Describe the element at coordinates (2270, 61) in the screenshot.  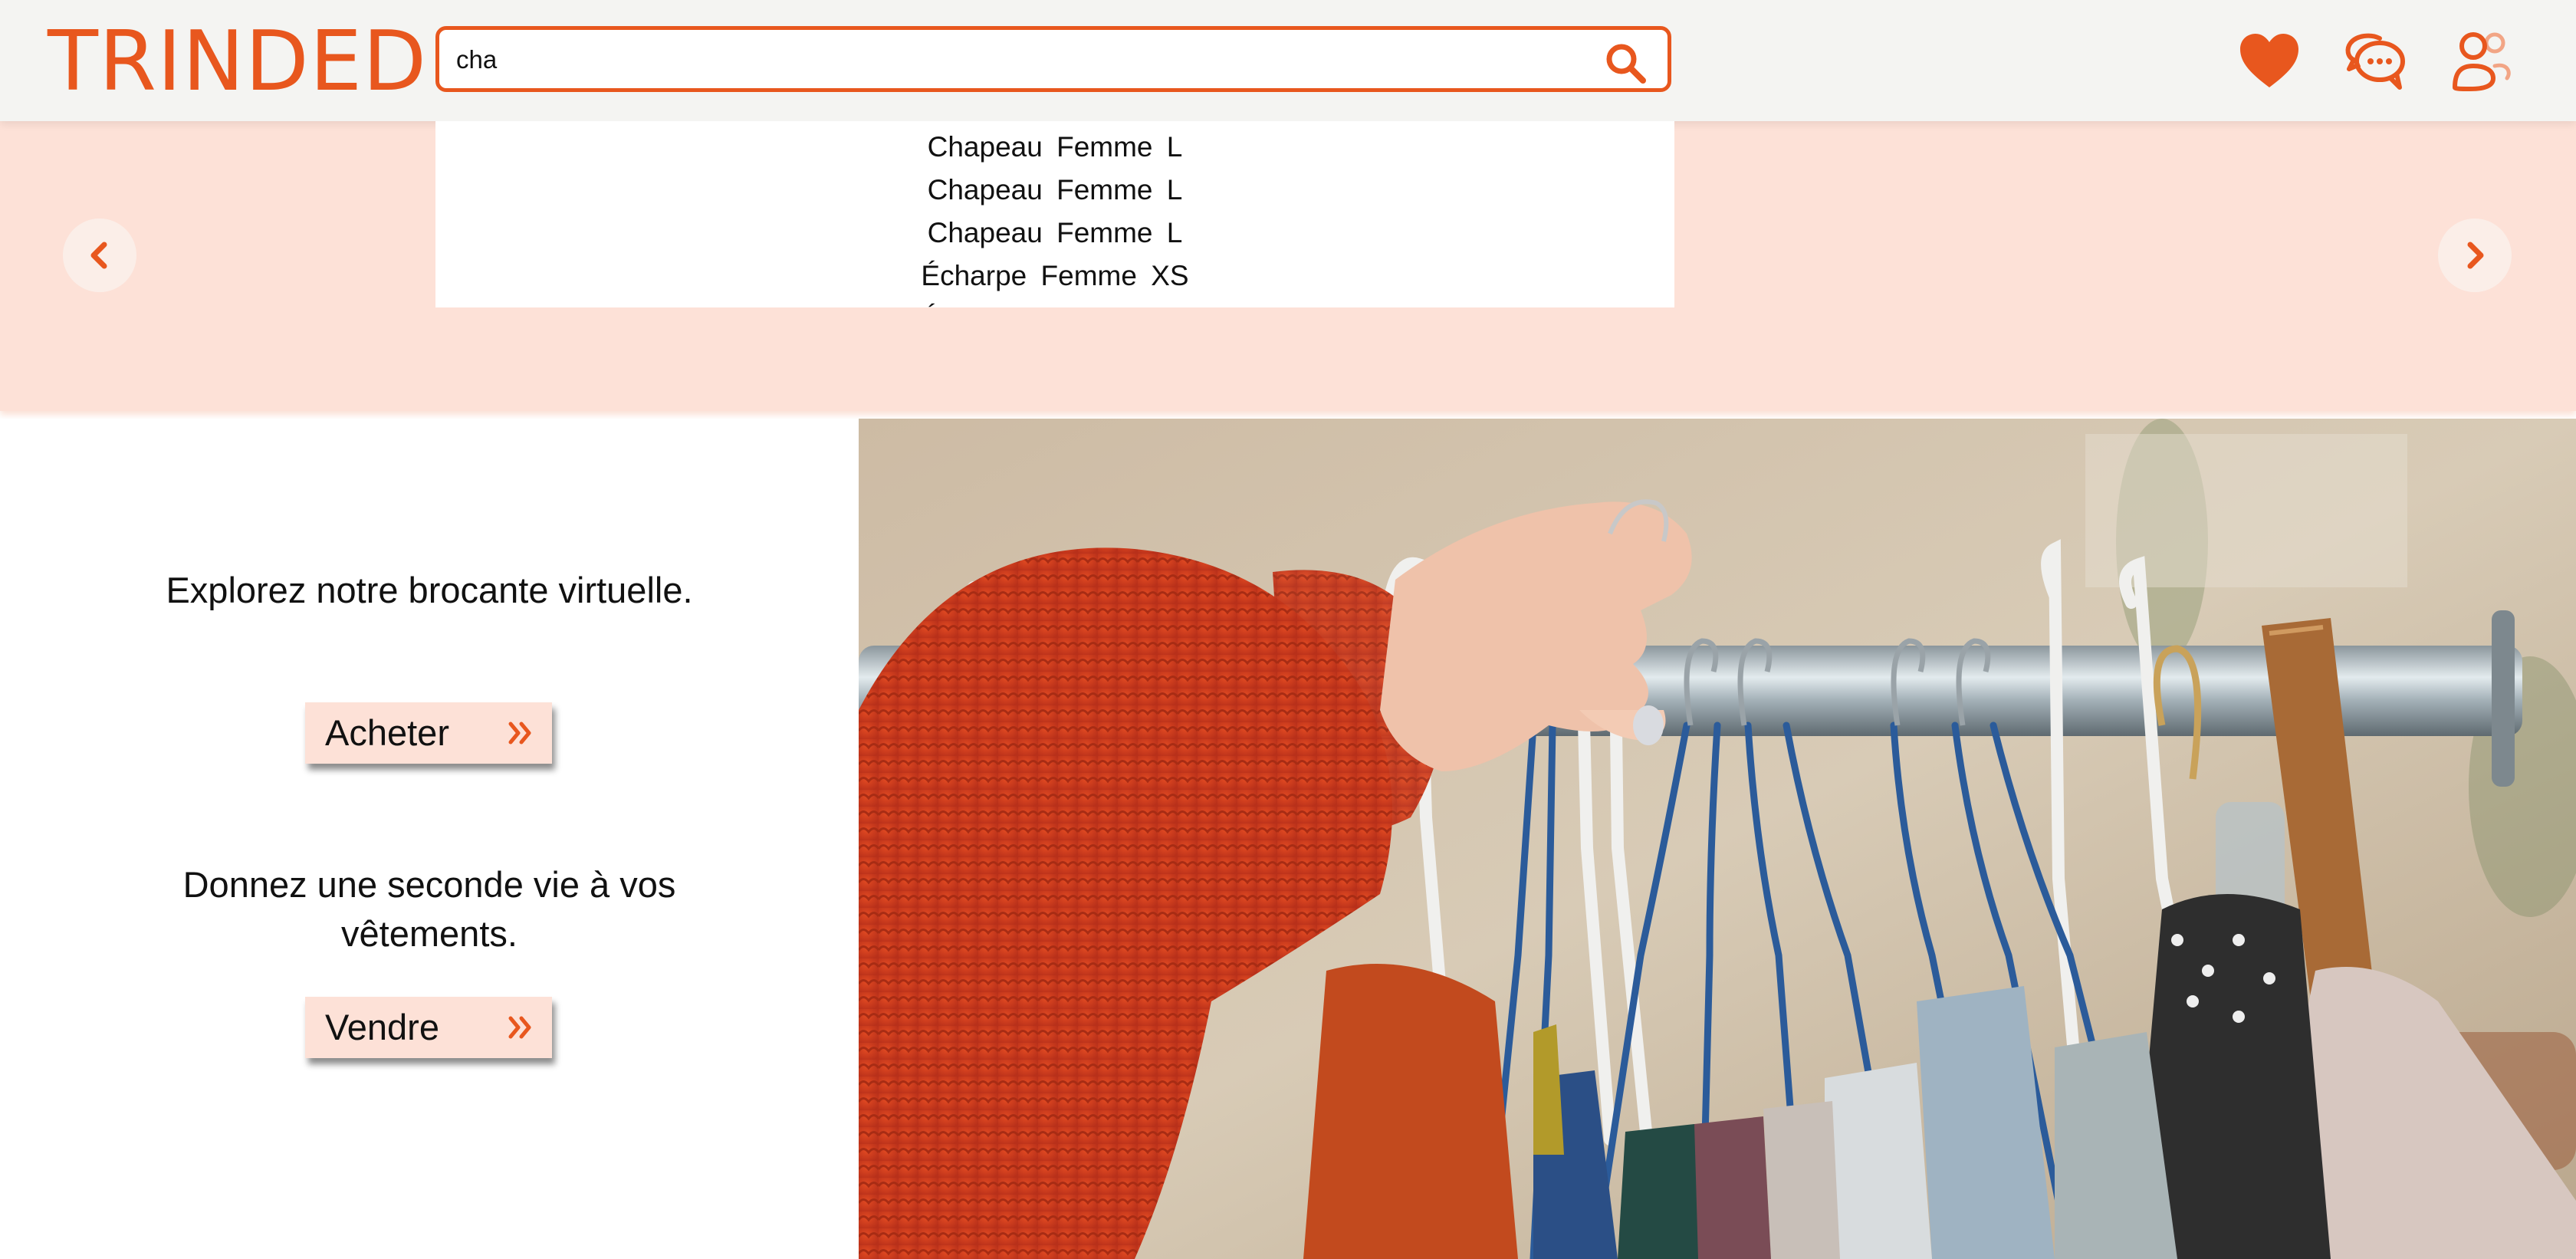
I see `heart-icon` at that location.